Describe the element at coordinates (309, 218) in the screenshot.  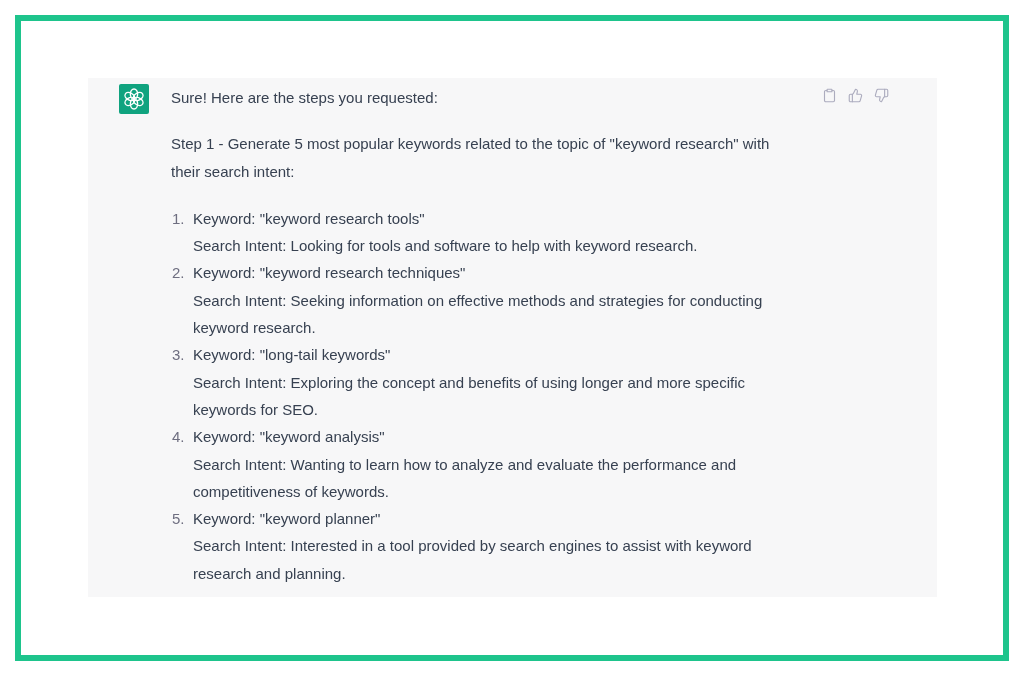
I see `keyword-text: Keyword: "keyword research tools"` at that location.